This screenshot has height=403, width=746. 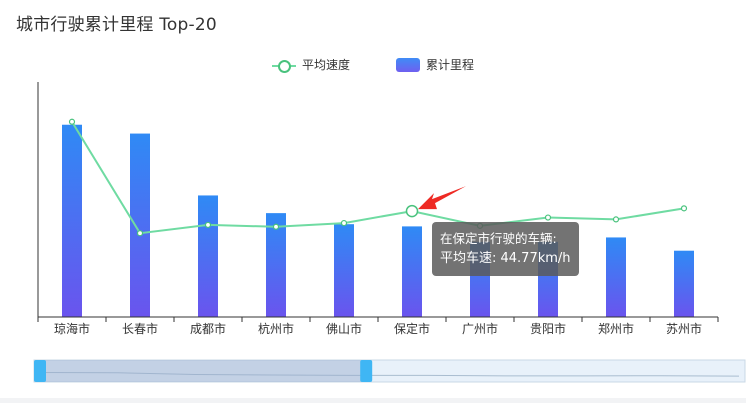 I want to click on bar-成都市, so click(x=208, y=256).